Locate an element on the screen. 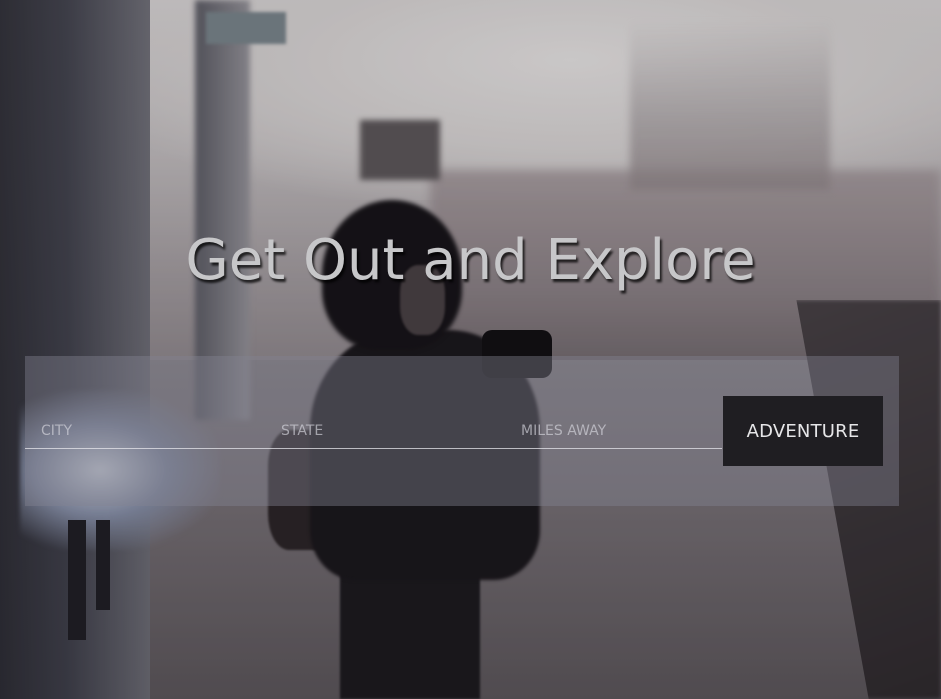 The height and width of the screenshot is (699, 941). miles-away-input is located at coordinates (613, 431).